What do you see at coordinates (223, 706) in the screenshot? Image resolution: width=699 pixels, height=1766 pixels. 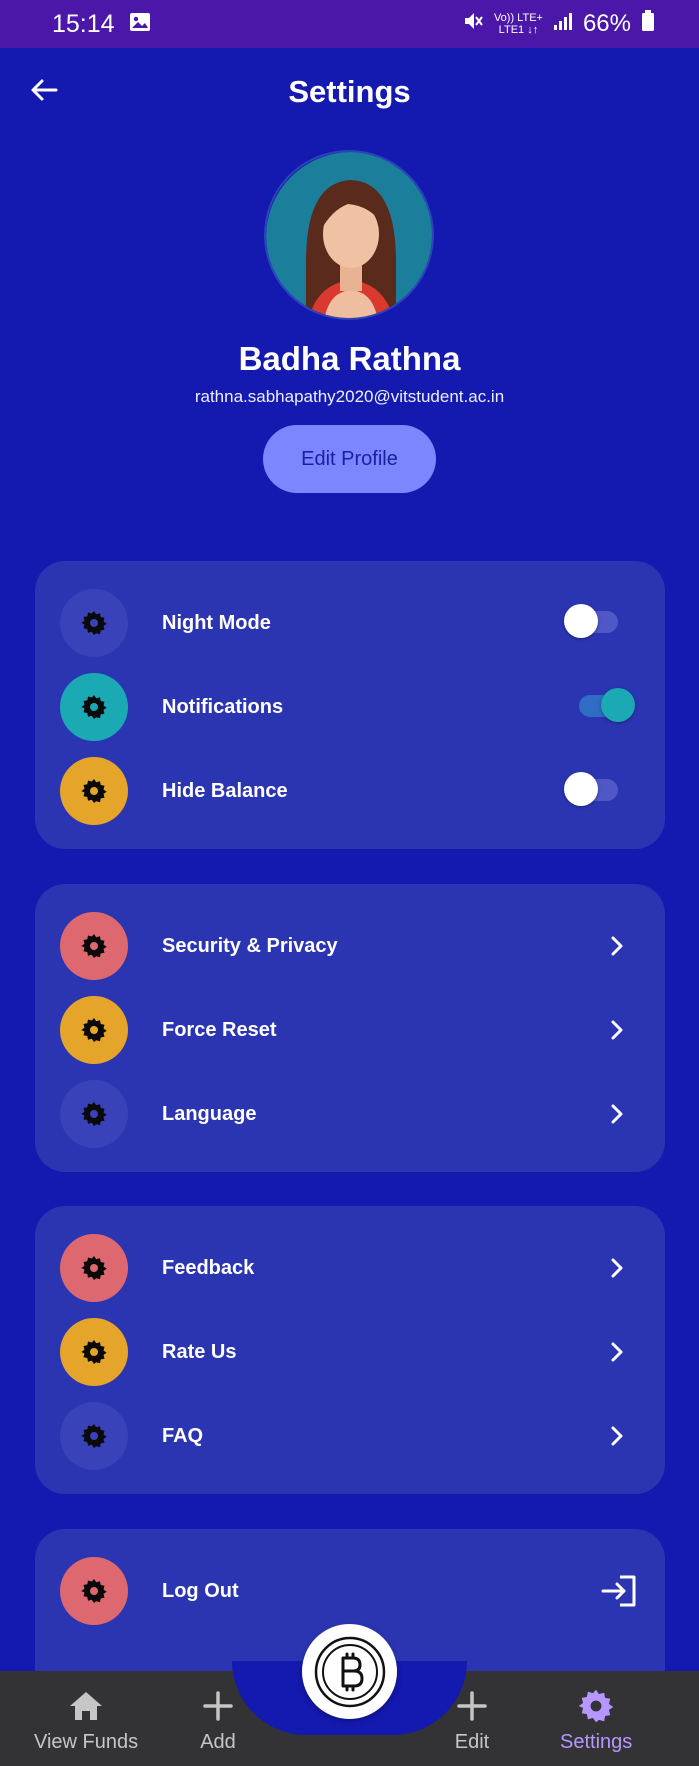 I see `notifications-label: Notifications` at bounding box center [223, 706].